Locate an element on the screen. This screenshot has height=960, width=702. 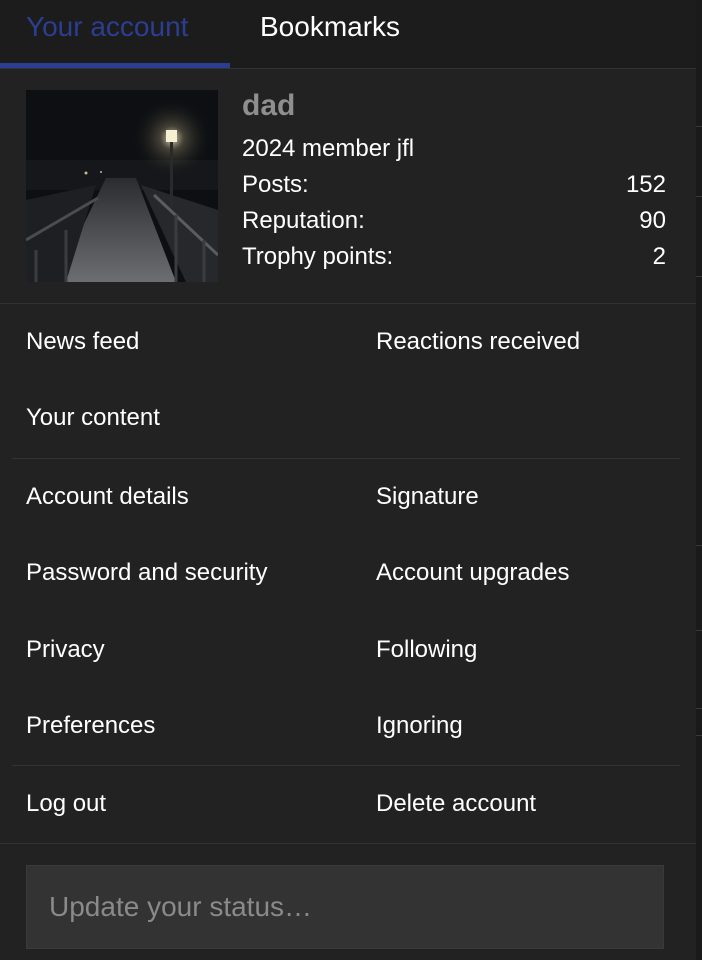
menu-reactions-received: Reactions received is located at coordinates (478, 342).